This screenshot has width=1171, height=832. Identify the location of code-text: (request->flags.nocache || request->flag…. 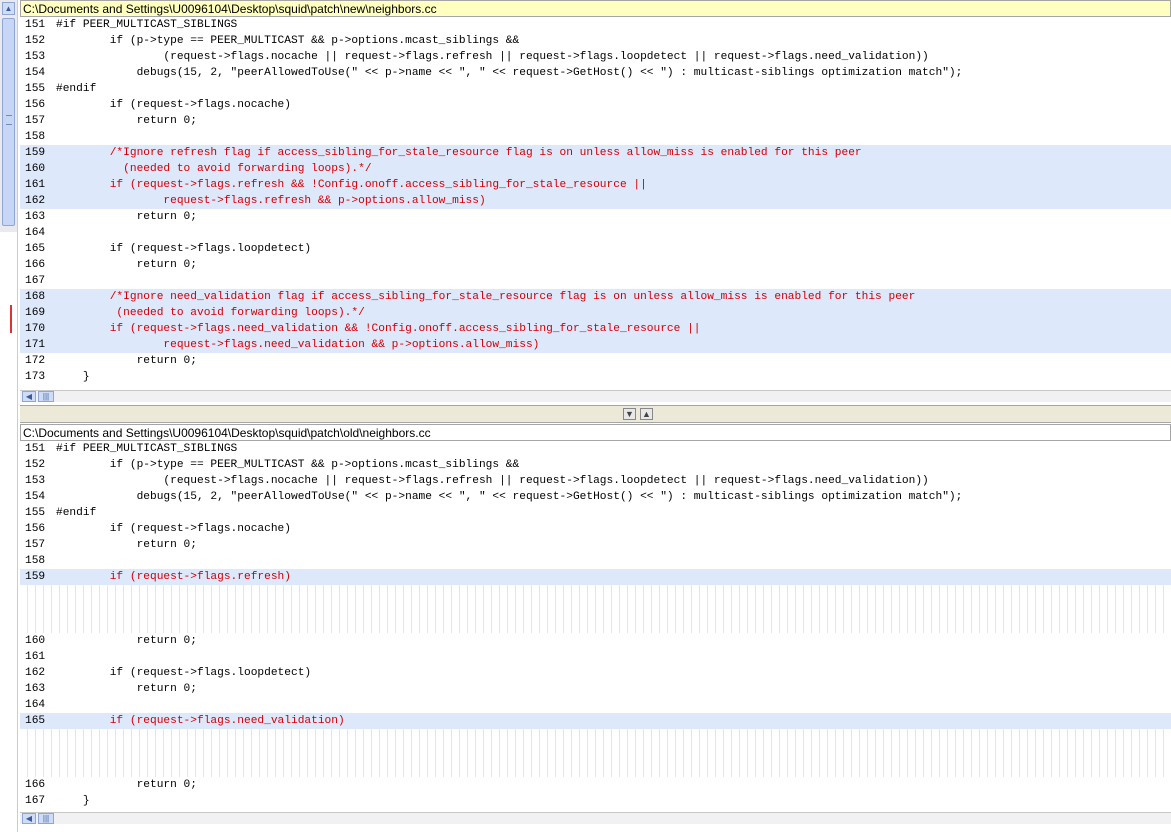
(492, 57).